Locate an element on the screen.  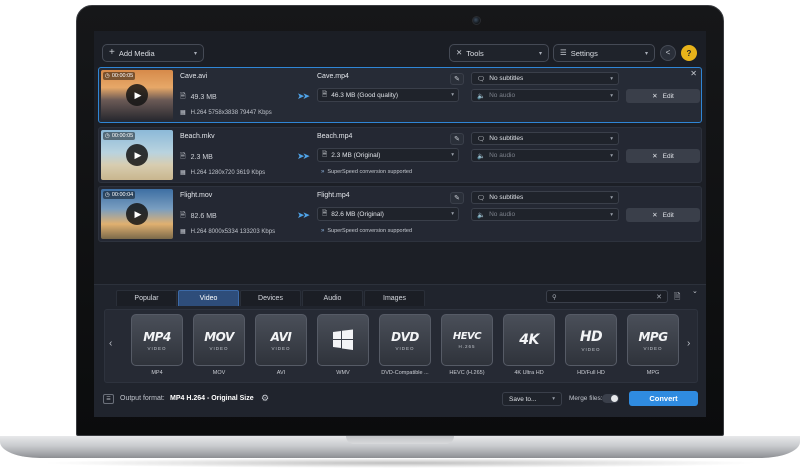
output-file-name: Cave.mp4 is located at coordinates (333, 76).